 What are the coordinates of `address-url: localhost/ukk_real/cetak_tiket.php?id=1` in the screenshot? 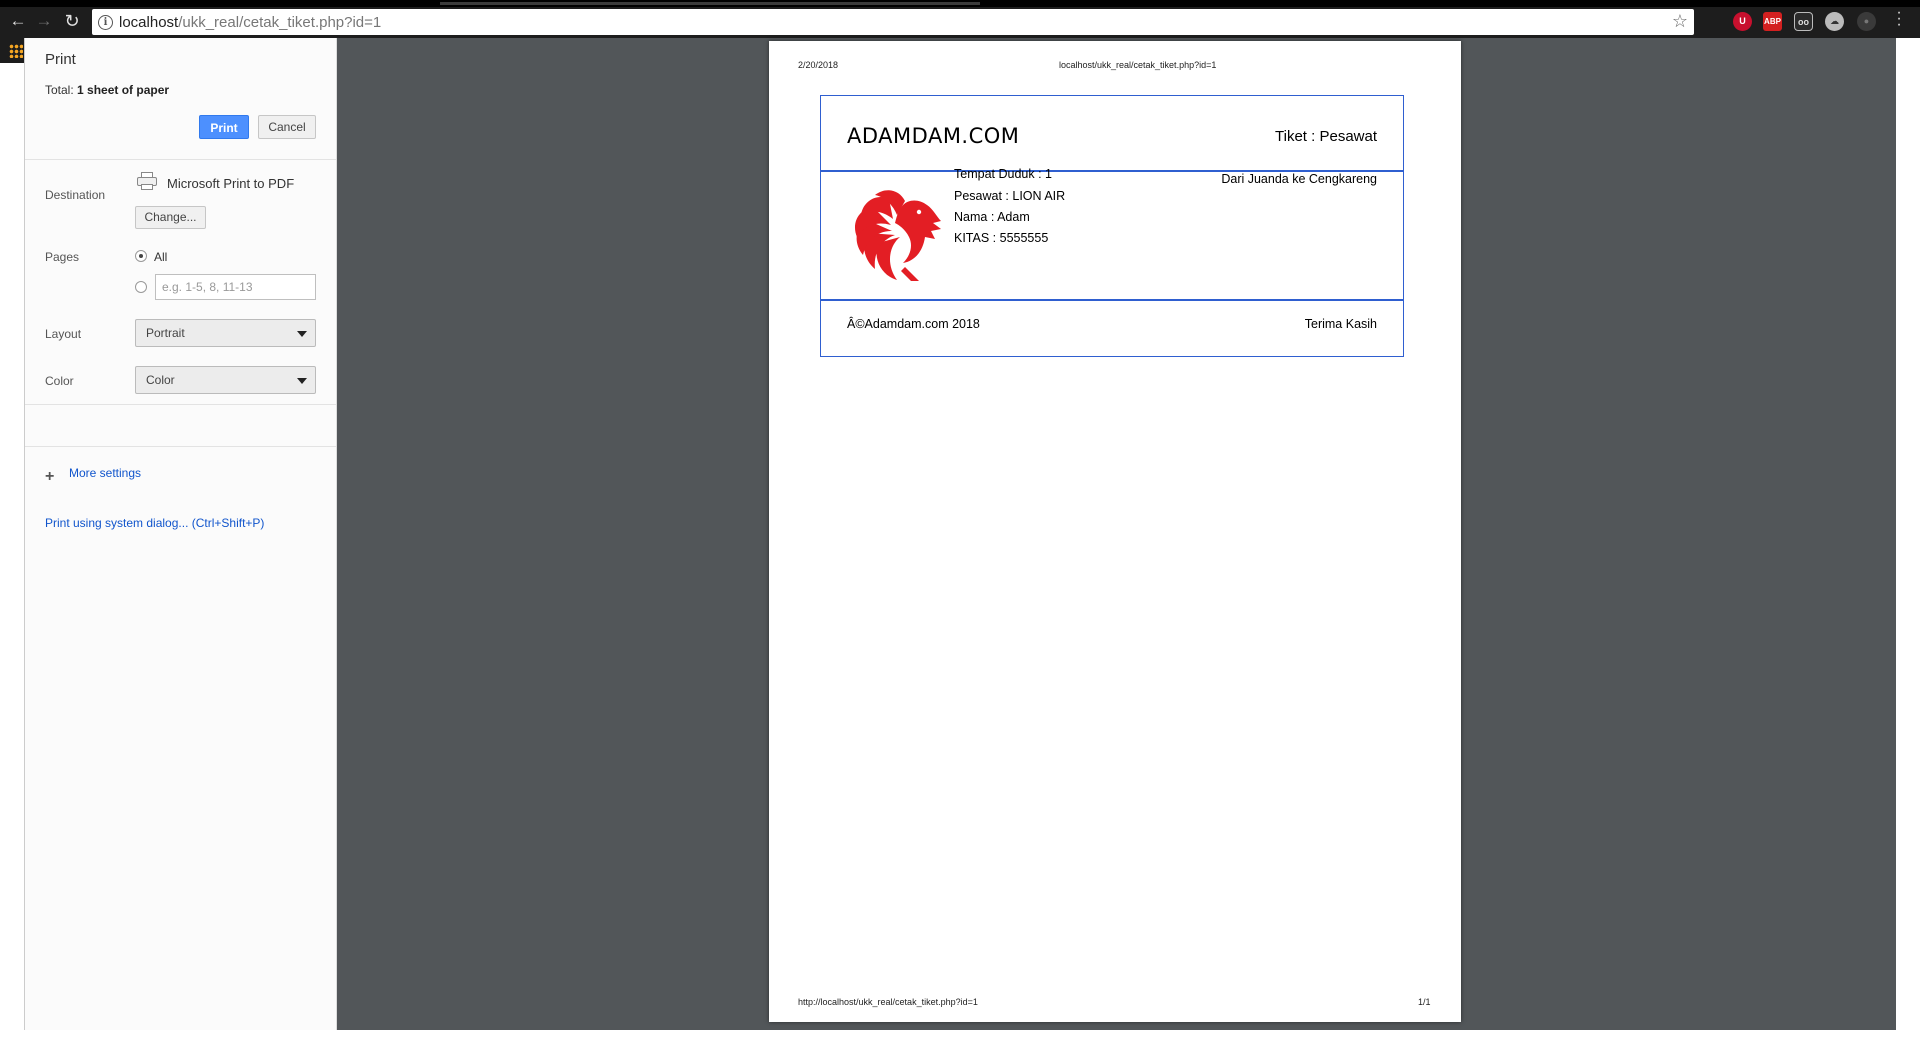 It's located at (250, 22).